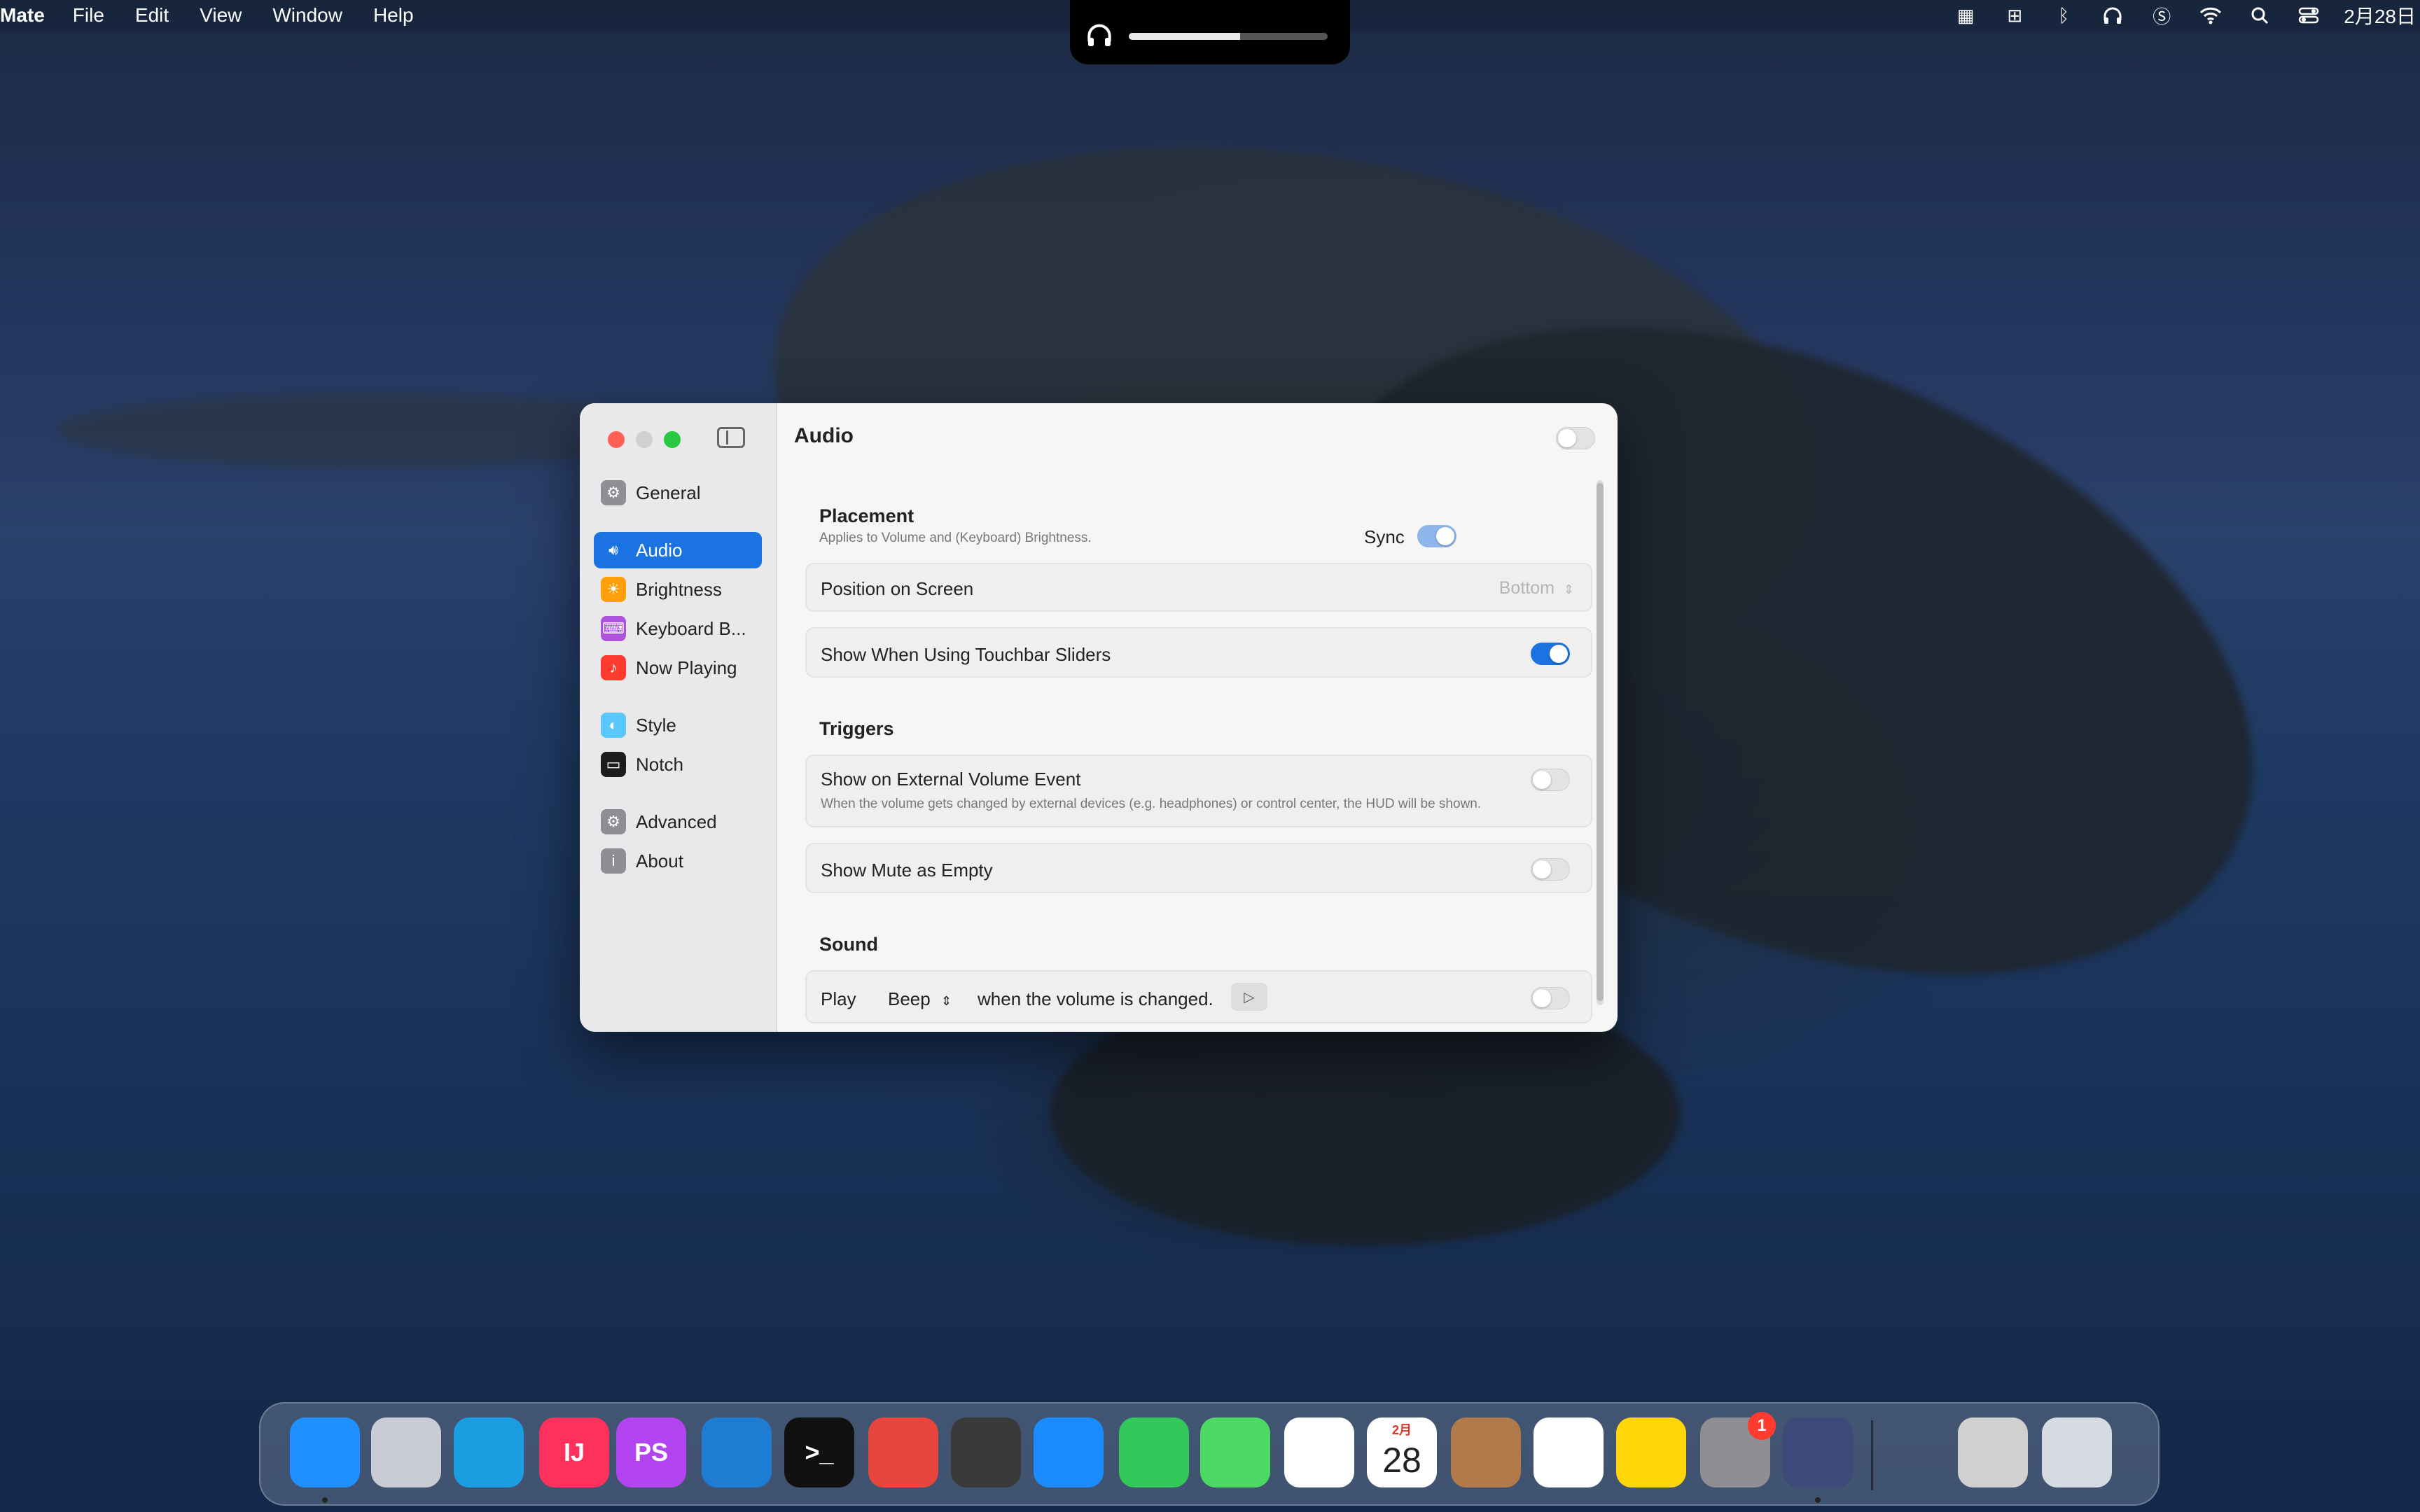 This screenshot has height=1512, width=2420. What do you see at coordinates (678, 589) in the screenshot?
I see `sidebar-item-brightness: ☀ Brightness` at bounding box center [678, 589].